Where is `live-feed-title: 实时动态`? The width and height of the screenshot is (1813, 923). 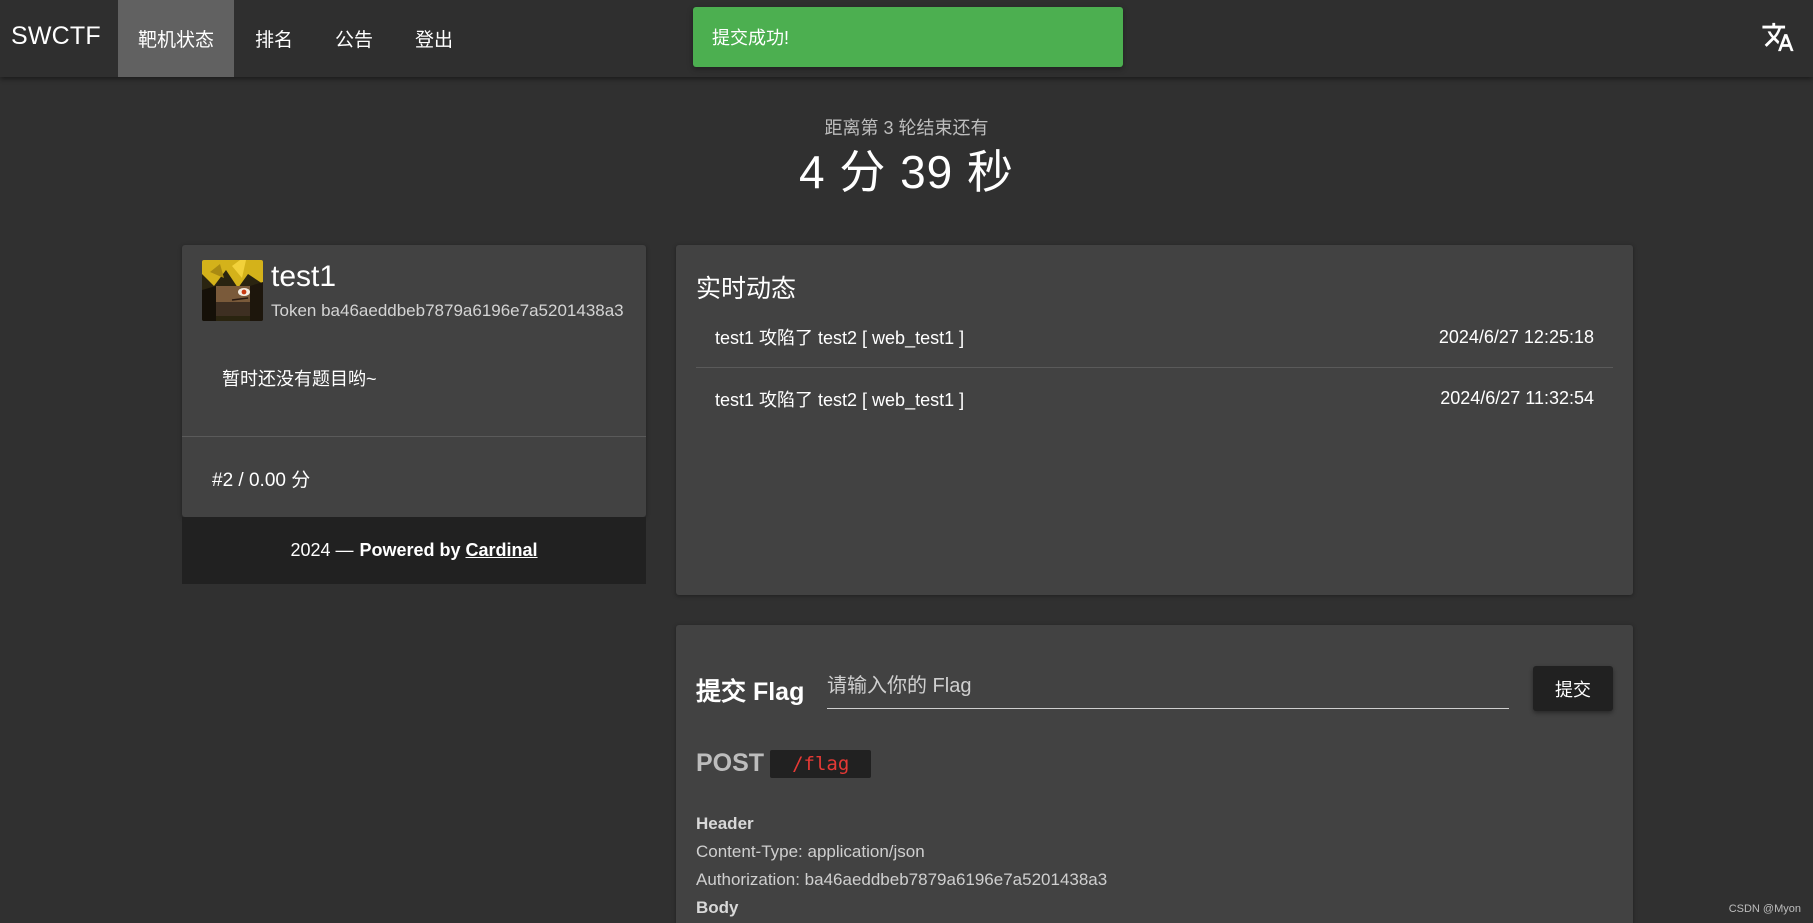 live-feed-title: 实时动态 is located at coordinates (746, 289).